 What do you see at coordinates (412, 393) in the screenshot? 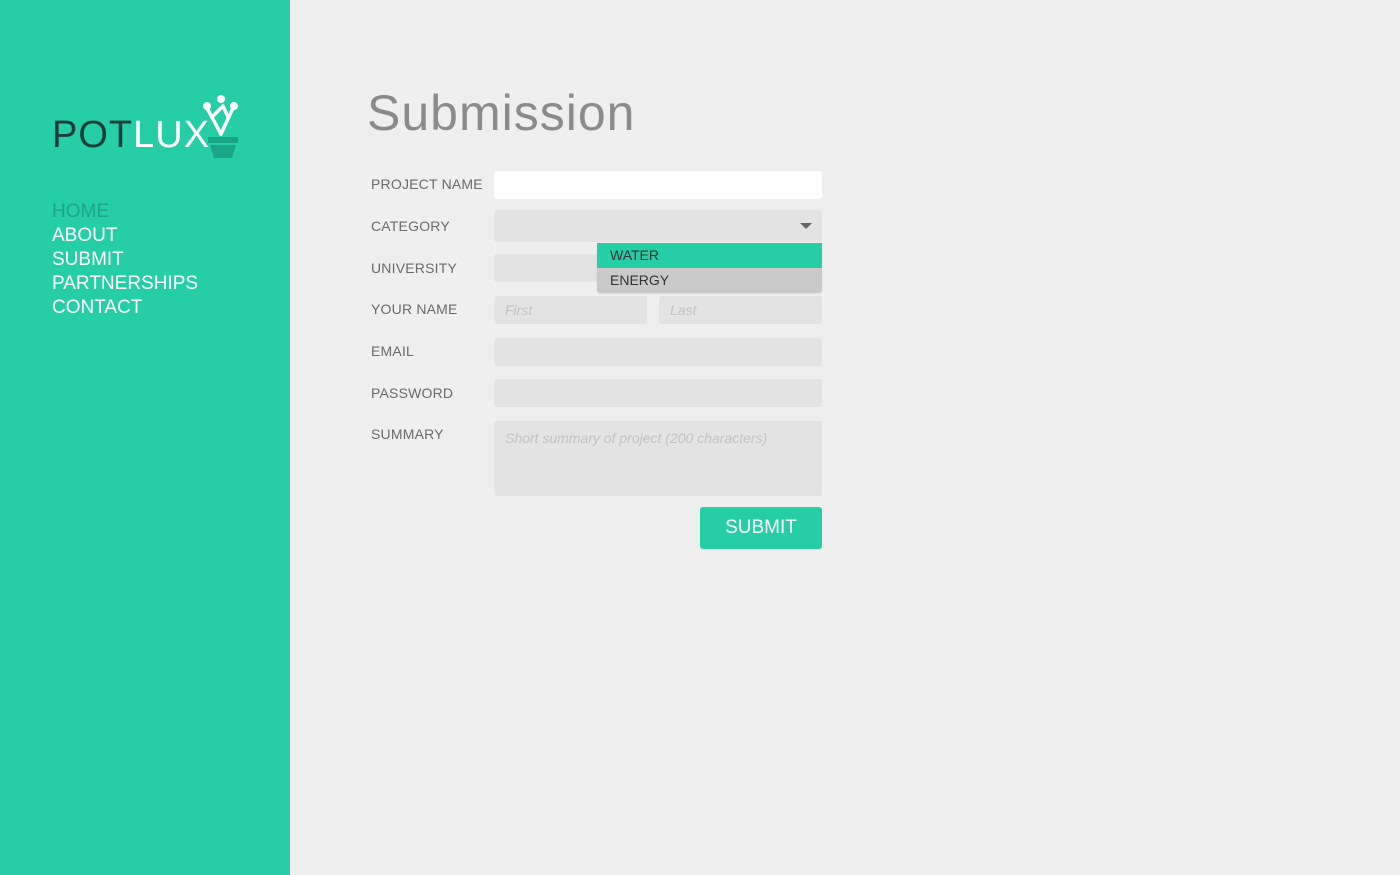
I see `password-label: PASSWORD` at bounding box center [412, 393].